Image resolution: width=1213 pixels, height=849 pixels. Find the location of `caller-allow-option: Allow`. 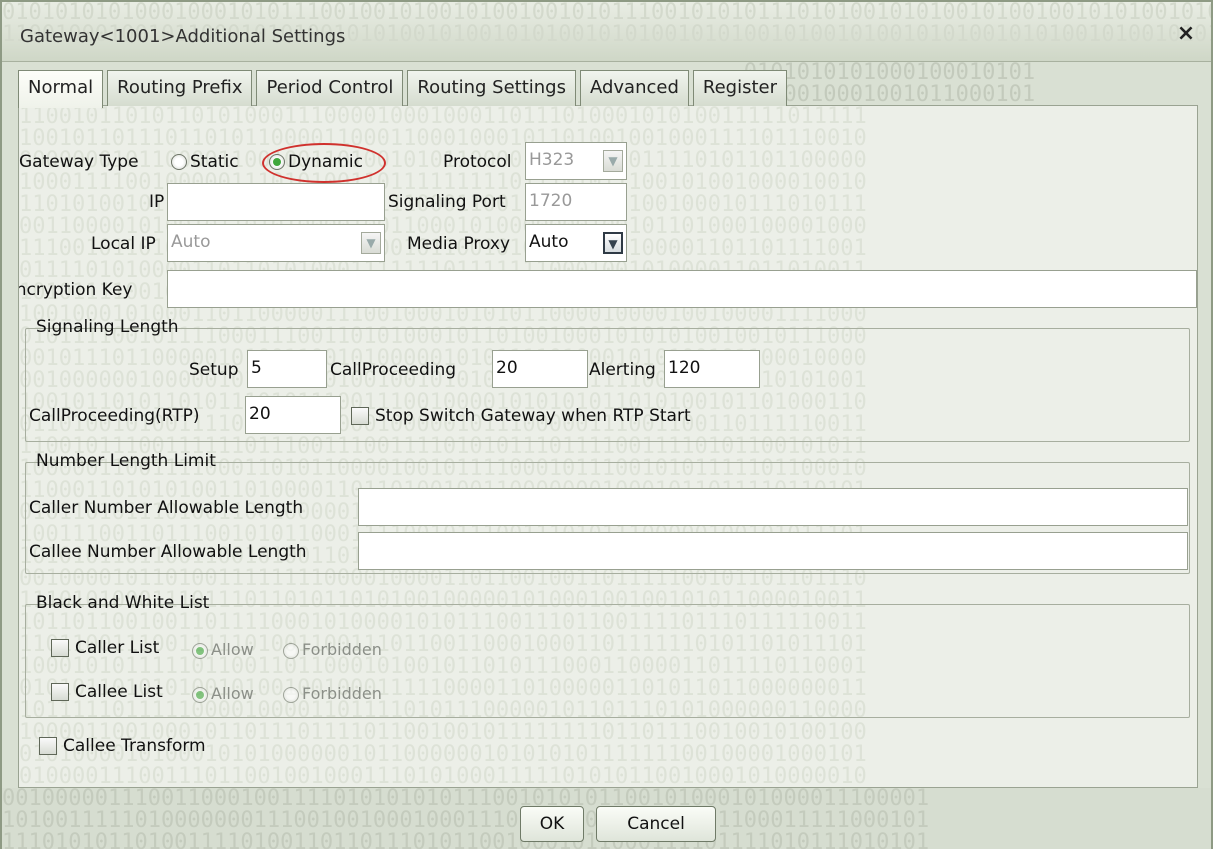

caller-allow-option: Allow is located at coordinates (223, 649).